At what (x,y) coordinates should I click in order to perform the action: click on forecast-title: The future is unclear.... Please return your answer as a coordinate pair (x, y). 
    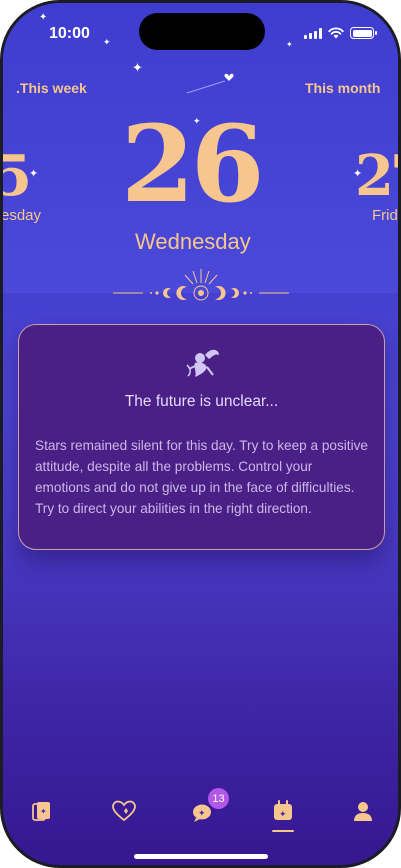
    Looking at the image, I should click on (201, 401).